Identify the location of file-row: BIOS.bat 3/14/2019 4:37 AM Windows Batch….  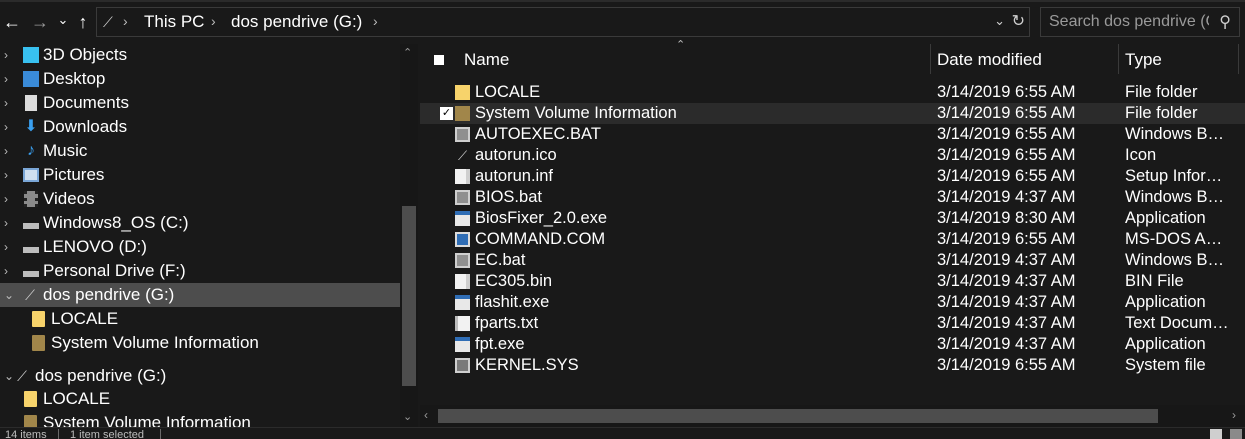
(832, 197).